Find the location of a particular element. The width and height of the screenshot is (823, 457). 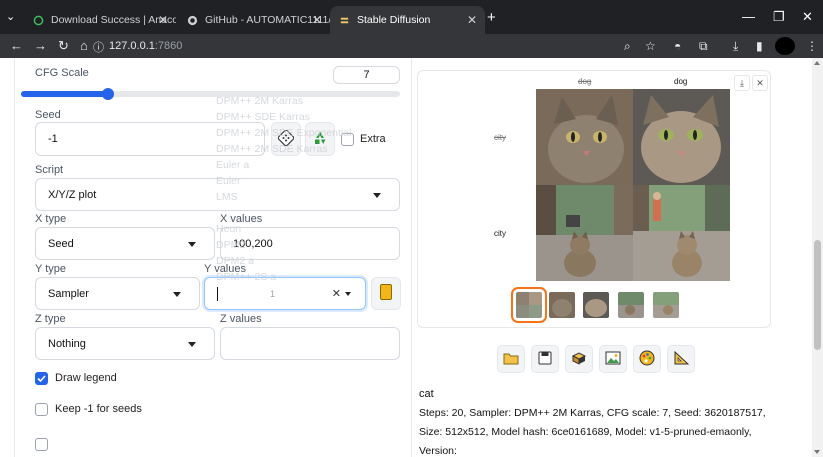

back-icon: ← is located at coordinates (16, 45).